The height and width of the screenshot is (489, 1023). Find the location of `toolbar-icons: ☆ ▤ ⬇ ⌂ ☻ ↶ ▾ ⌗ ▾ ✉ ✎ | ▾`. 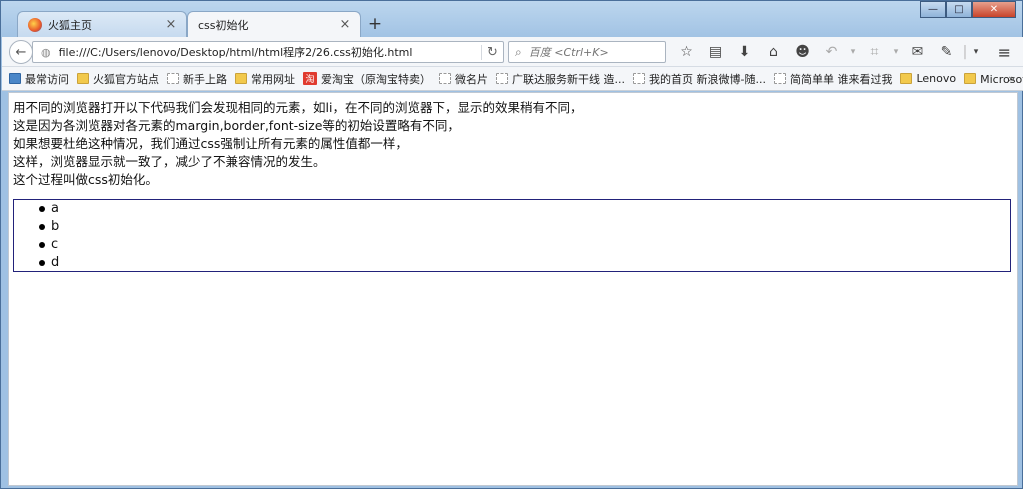

toolbar-icons: ☆ ▤ ⬇ ⌂ ☻ ↶ ▾ ⌗ ▾ ✉ ✎ | ▾ is located at coordinates (827, 52).